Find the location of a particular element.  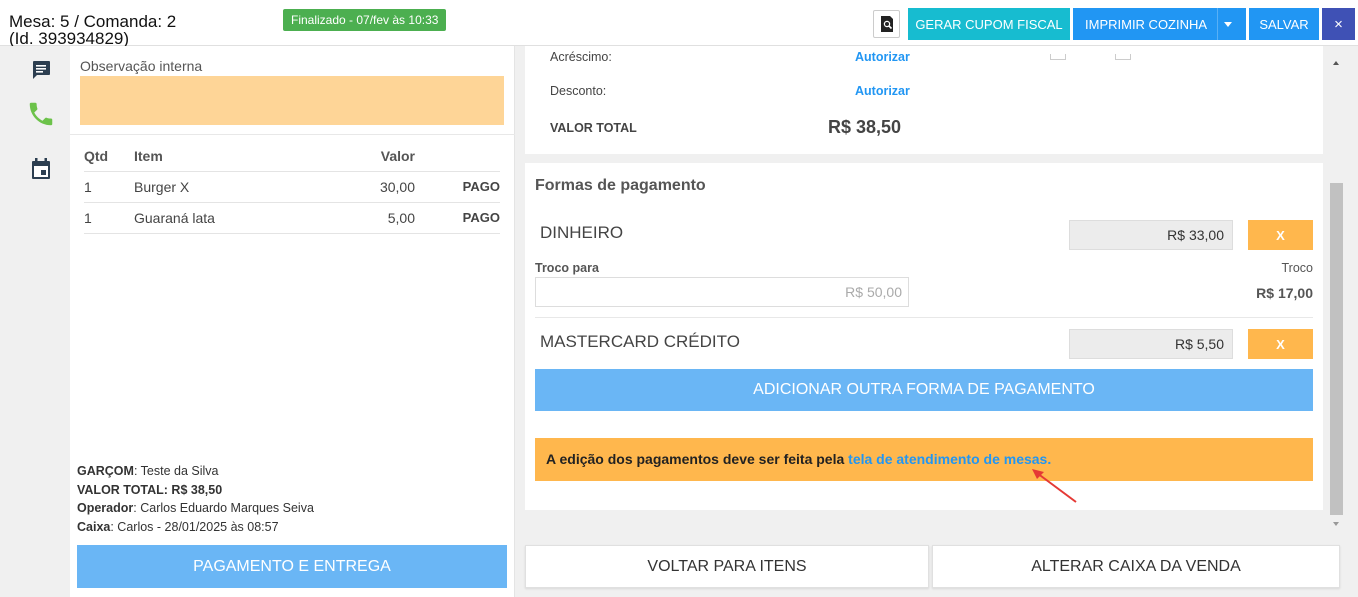

observacao-interna-label: Observação interna is located at coordinates (141, 66).